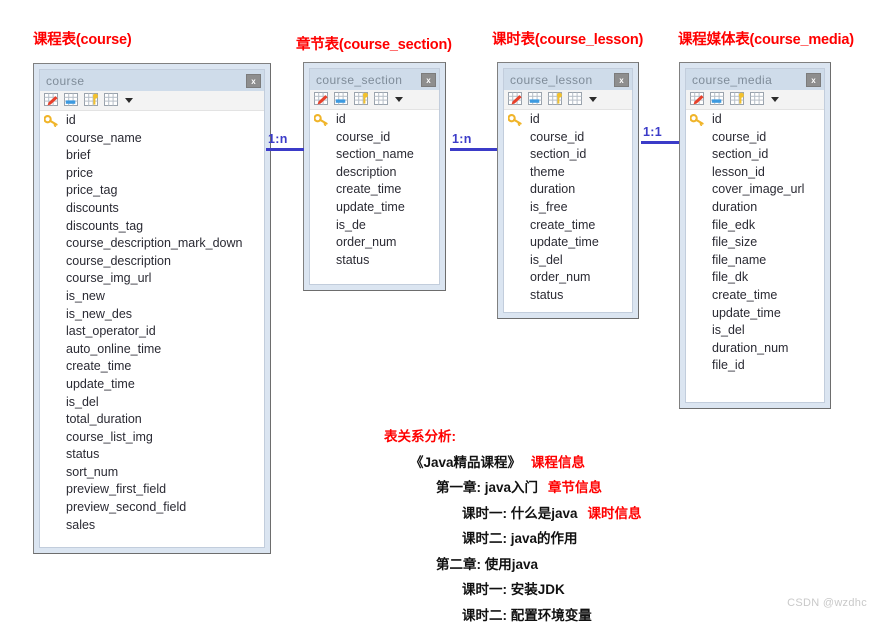 This screenshot has width=875, height=628. I want to click on relationship-course_section-course_lesson: 1:n, so click(473, 143).